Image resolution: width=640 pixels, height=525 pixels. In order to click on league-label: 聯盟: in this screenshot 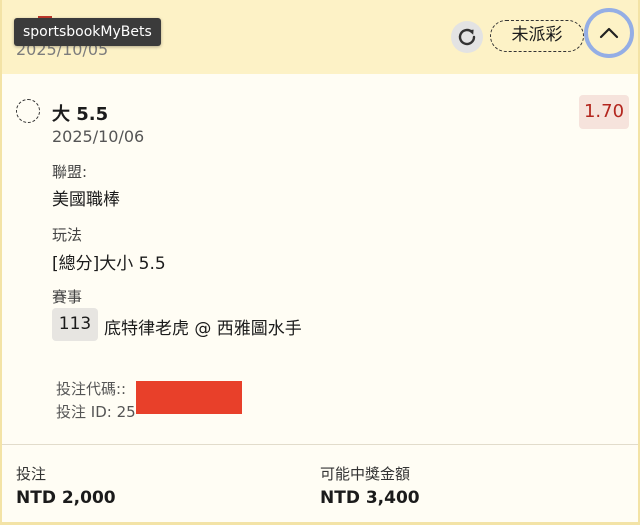, I will do `click(70, 172)`.